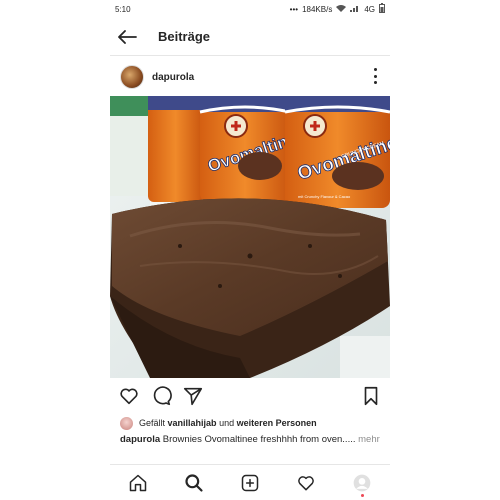  I want to click on liker-username: vanillahijab, so click(192, 423).